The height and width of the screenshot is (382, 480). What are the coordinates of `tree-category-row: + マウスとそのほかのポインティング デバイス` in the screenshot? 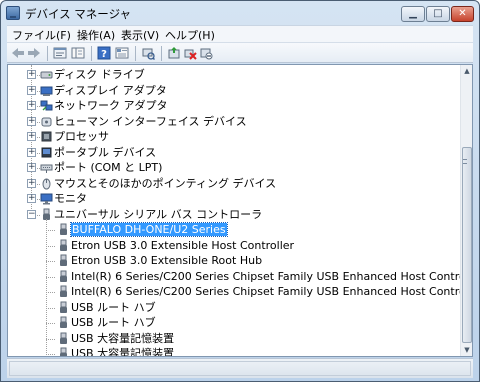 It's located at (234, 183).